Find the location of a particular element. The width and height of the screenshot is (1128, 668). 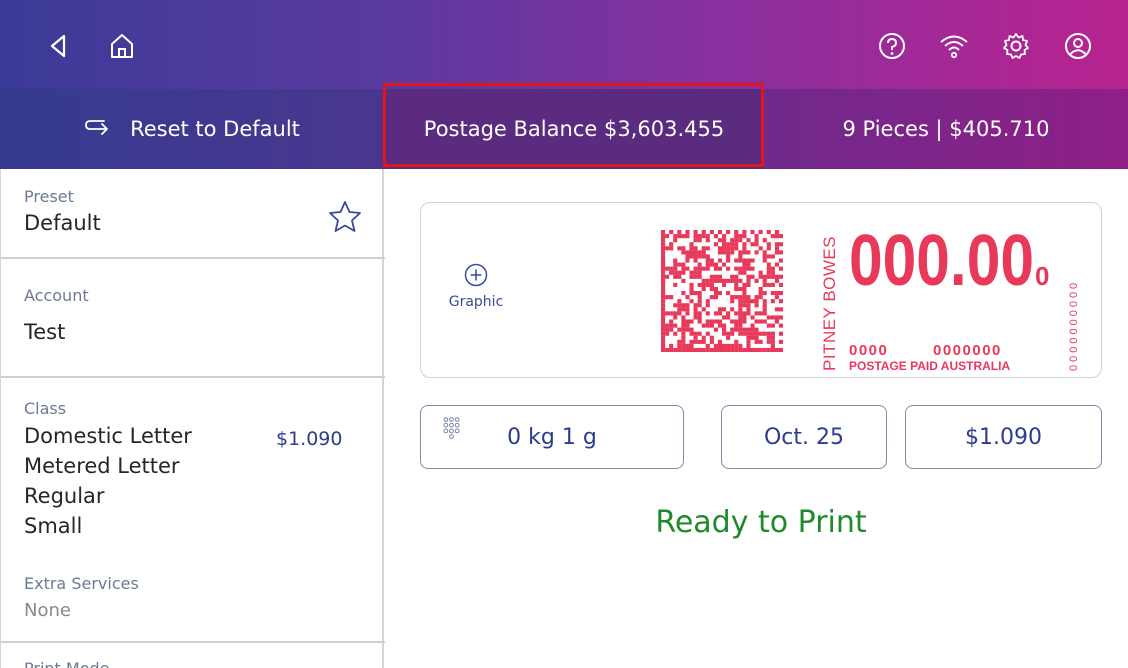

pieces-label: 9 Pieces | $405.710 is located at coordinates (946, 129).